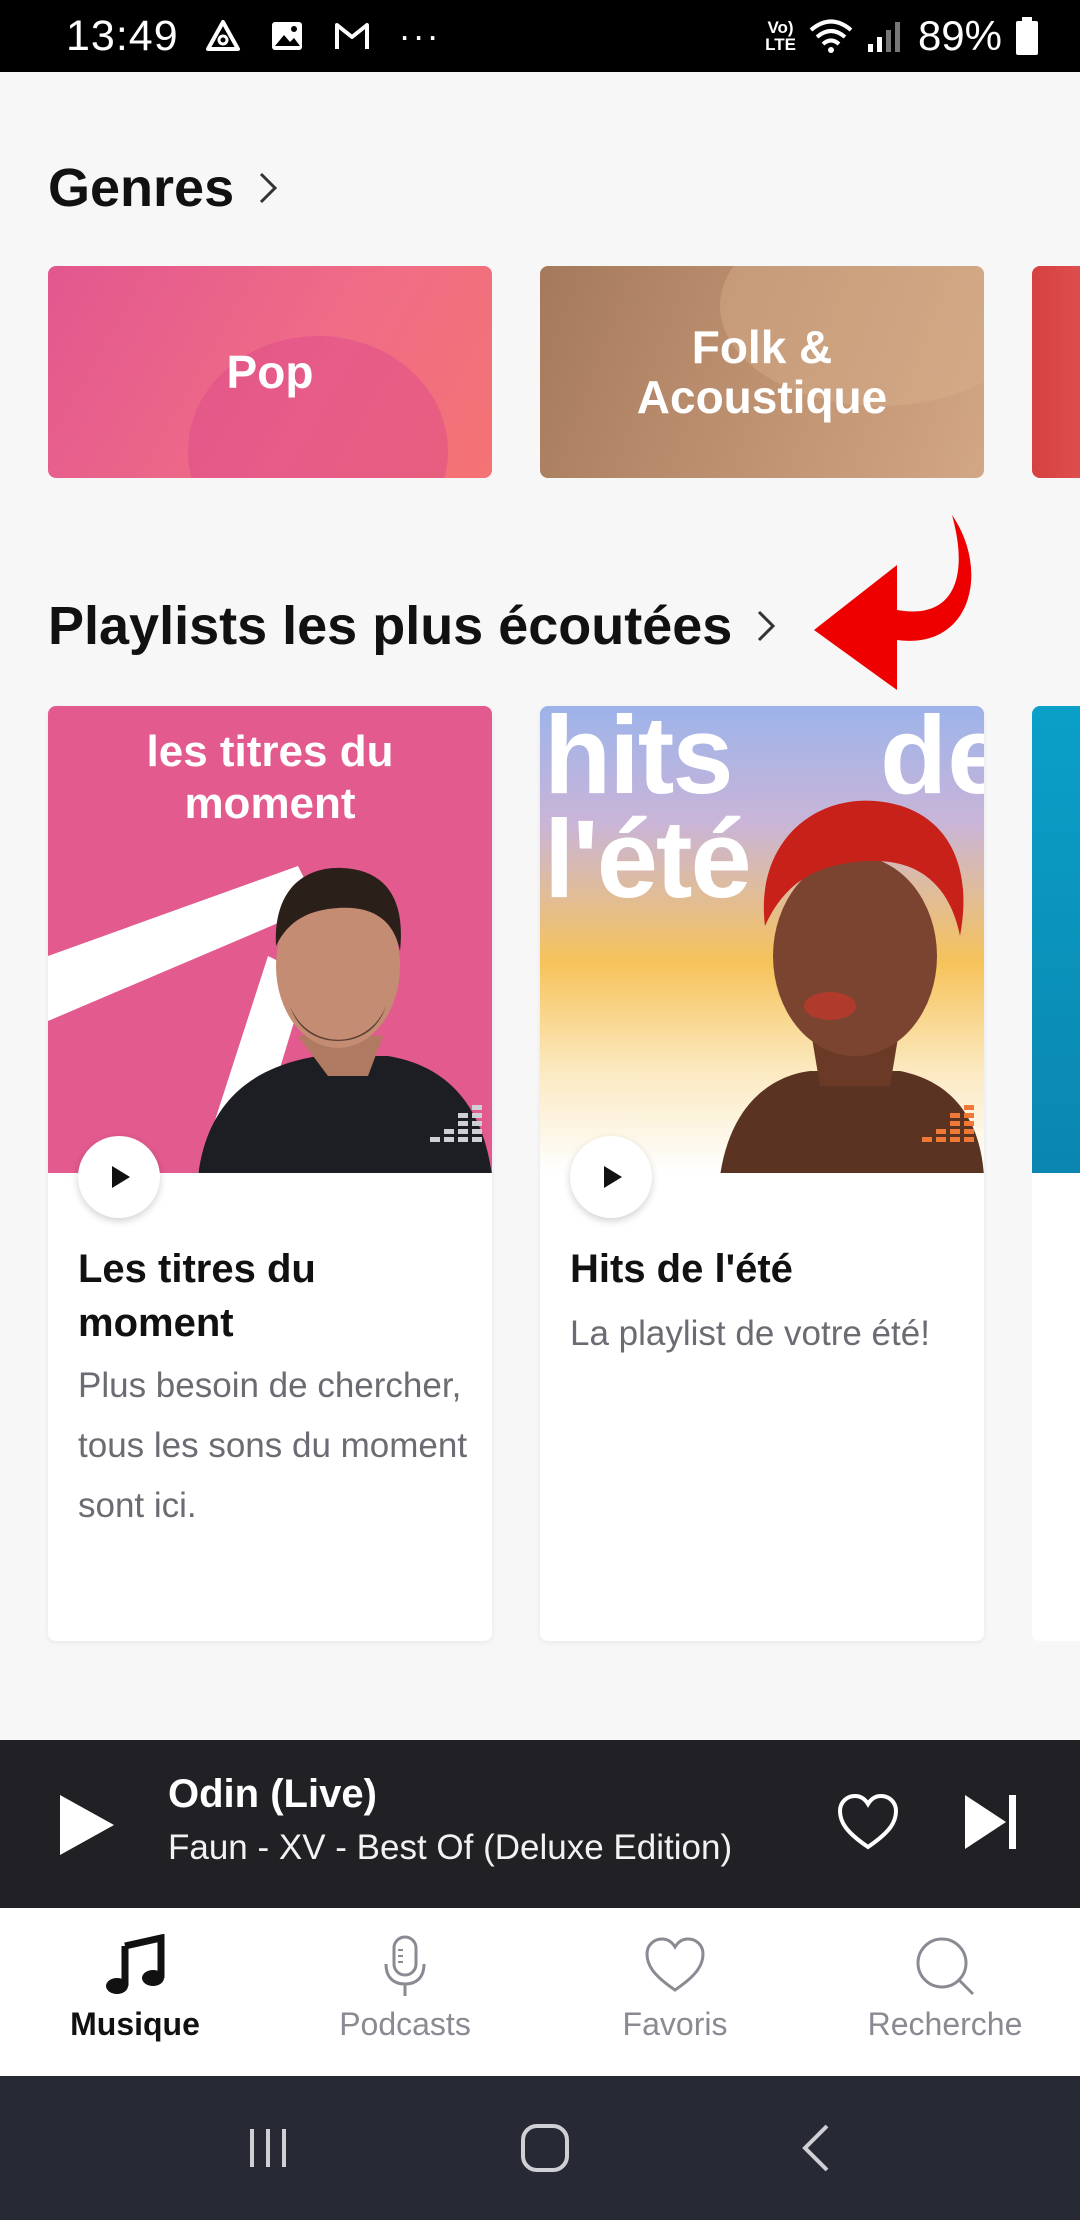 This screenshot has width=1080, height=2220. I want to click on playlist-card-next, so click(1056, 1173).